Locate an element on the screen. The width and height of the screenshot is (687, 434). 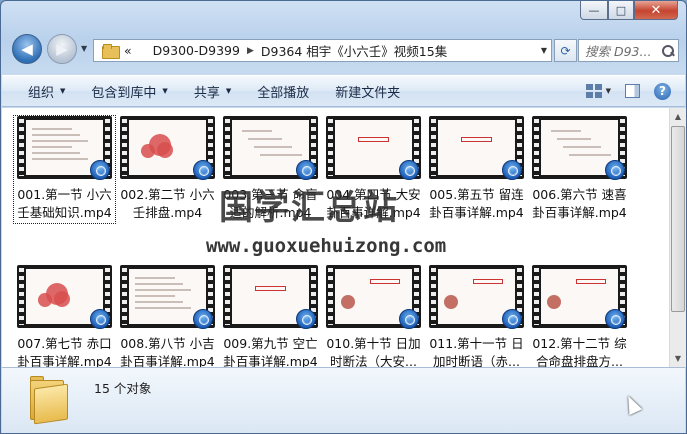
forward-button: ▶ is located at coordinates (62, 49).